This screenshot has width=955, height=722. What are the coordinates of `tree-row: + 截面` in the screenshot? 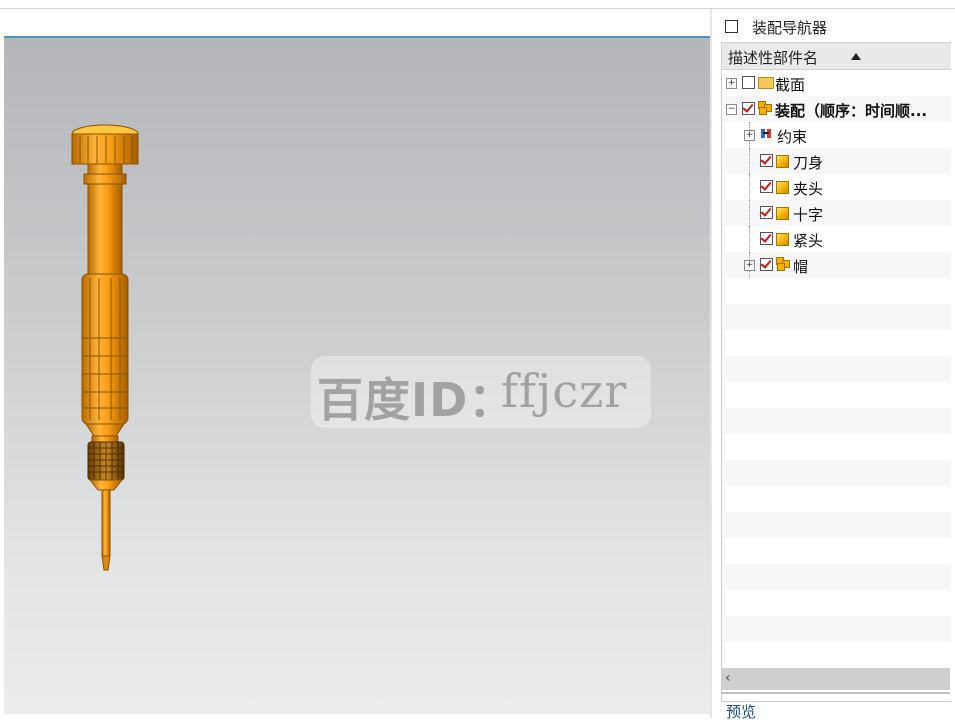 It's located at (836, 83).